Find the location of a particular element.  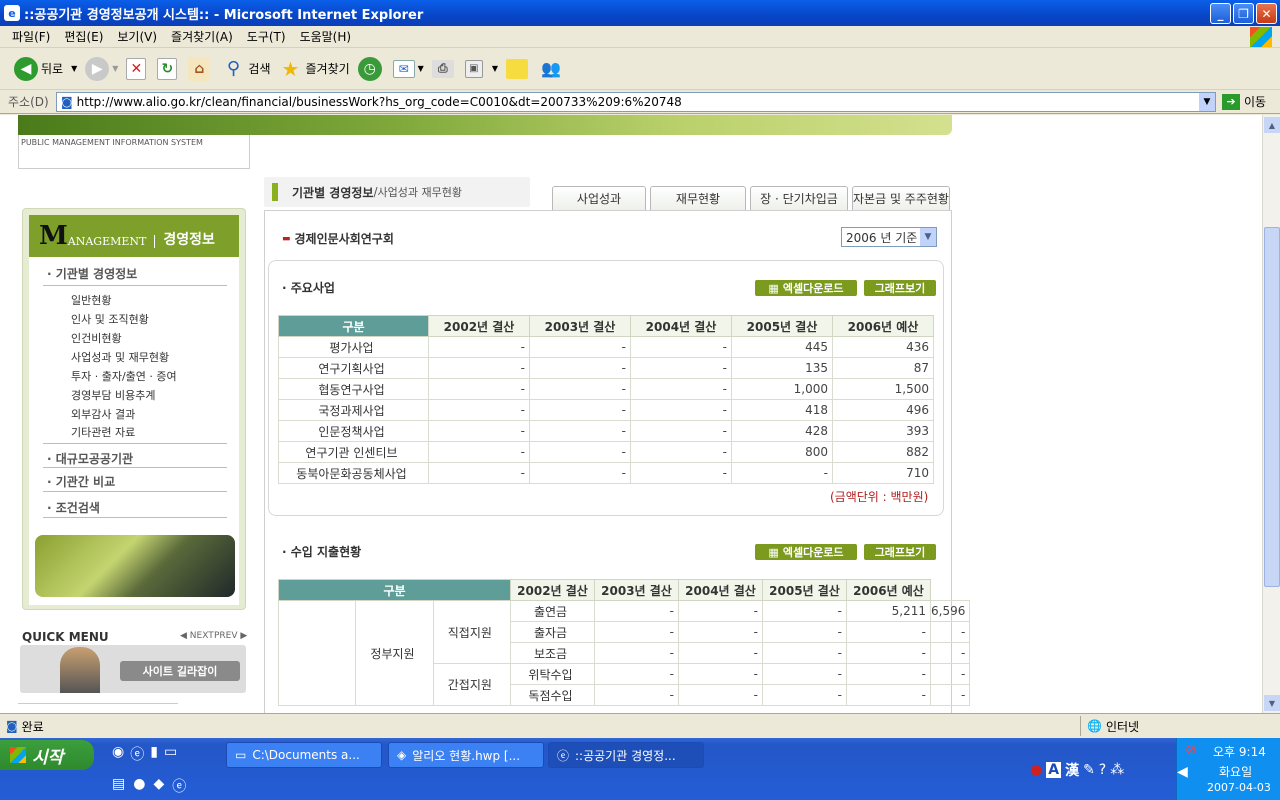

clock-time: 오후 9:14 is located at coordinates (1239, 752).